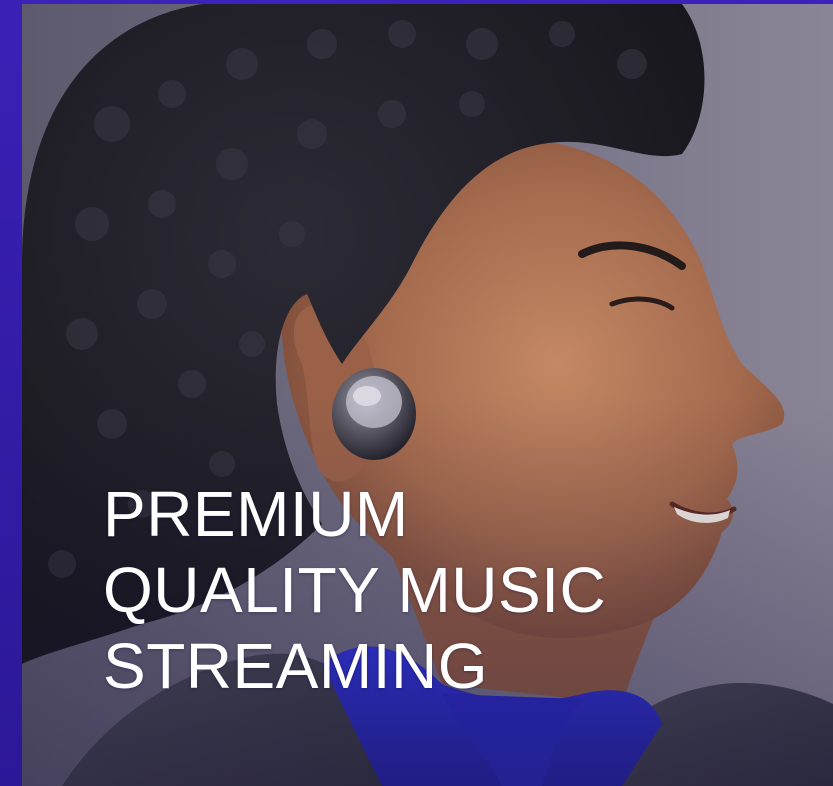 The height and width of the screenshot is (786, 833). I want to click on headline-line-2: QUALITY MUSIC, so click(355, 590).